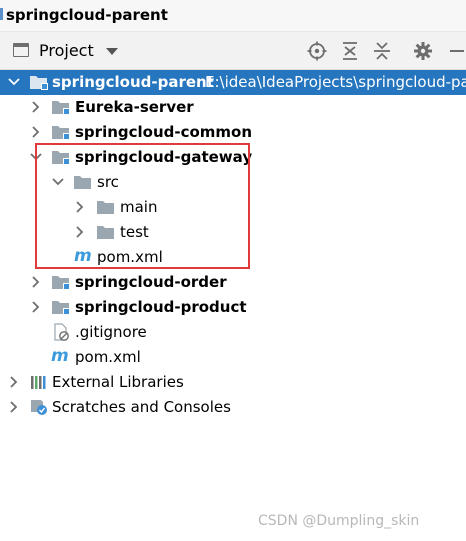  Describe the element at coordinates (141, 407) in the screenshot. I see `tree-label-scratches: Scratches and Consoles` at that location.